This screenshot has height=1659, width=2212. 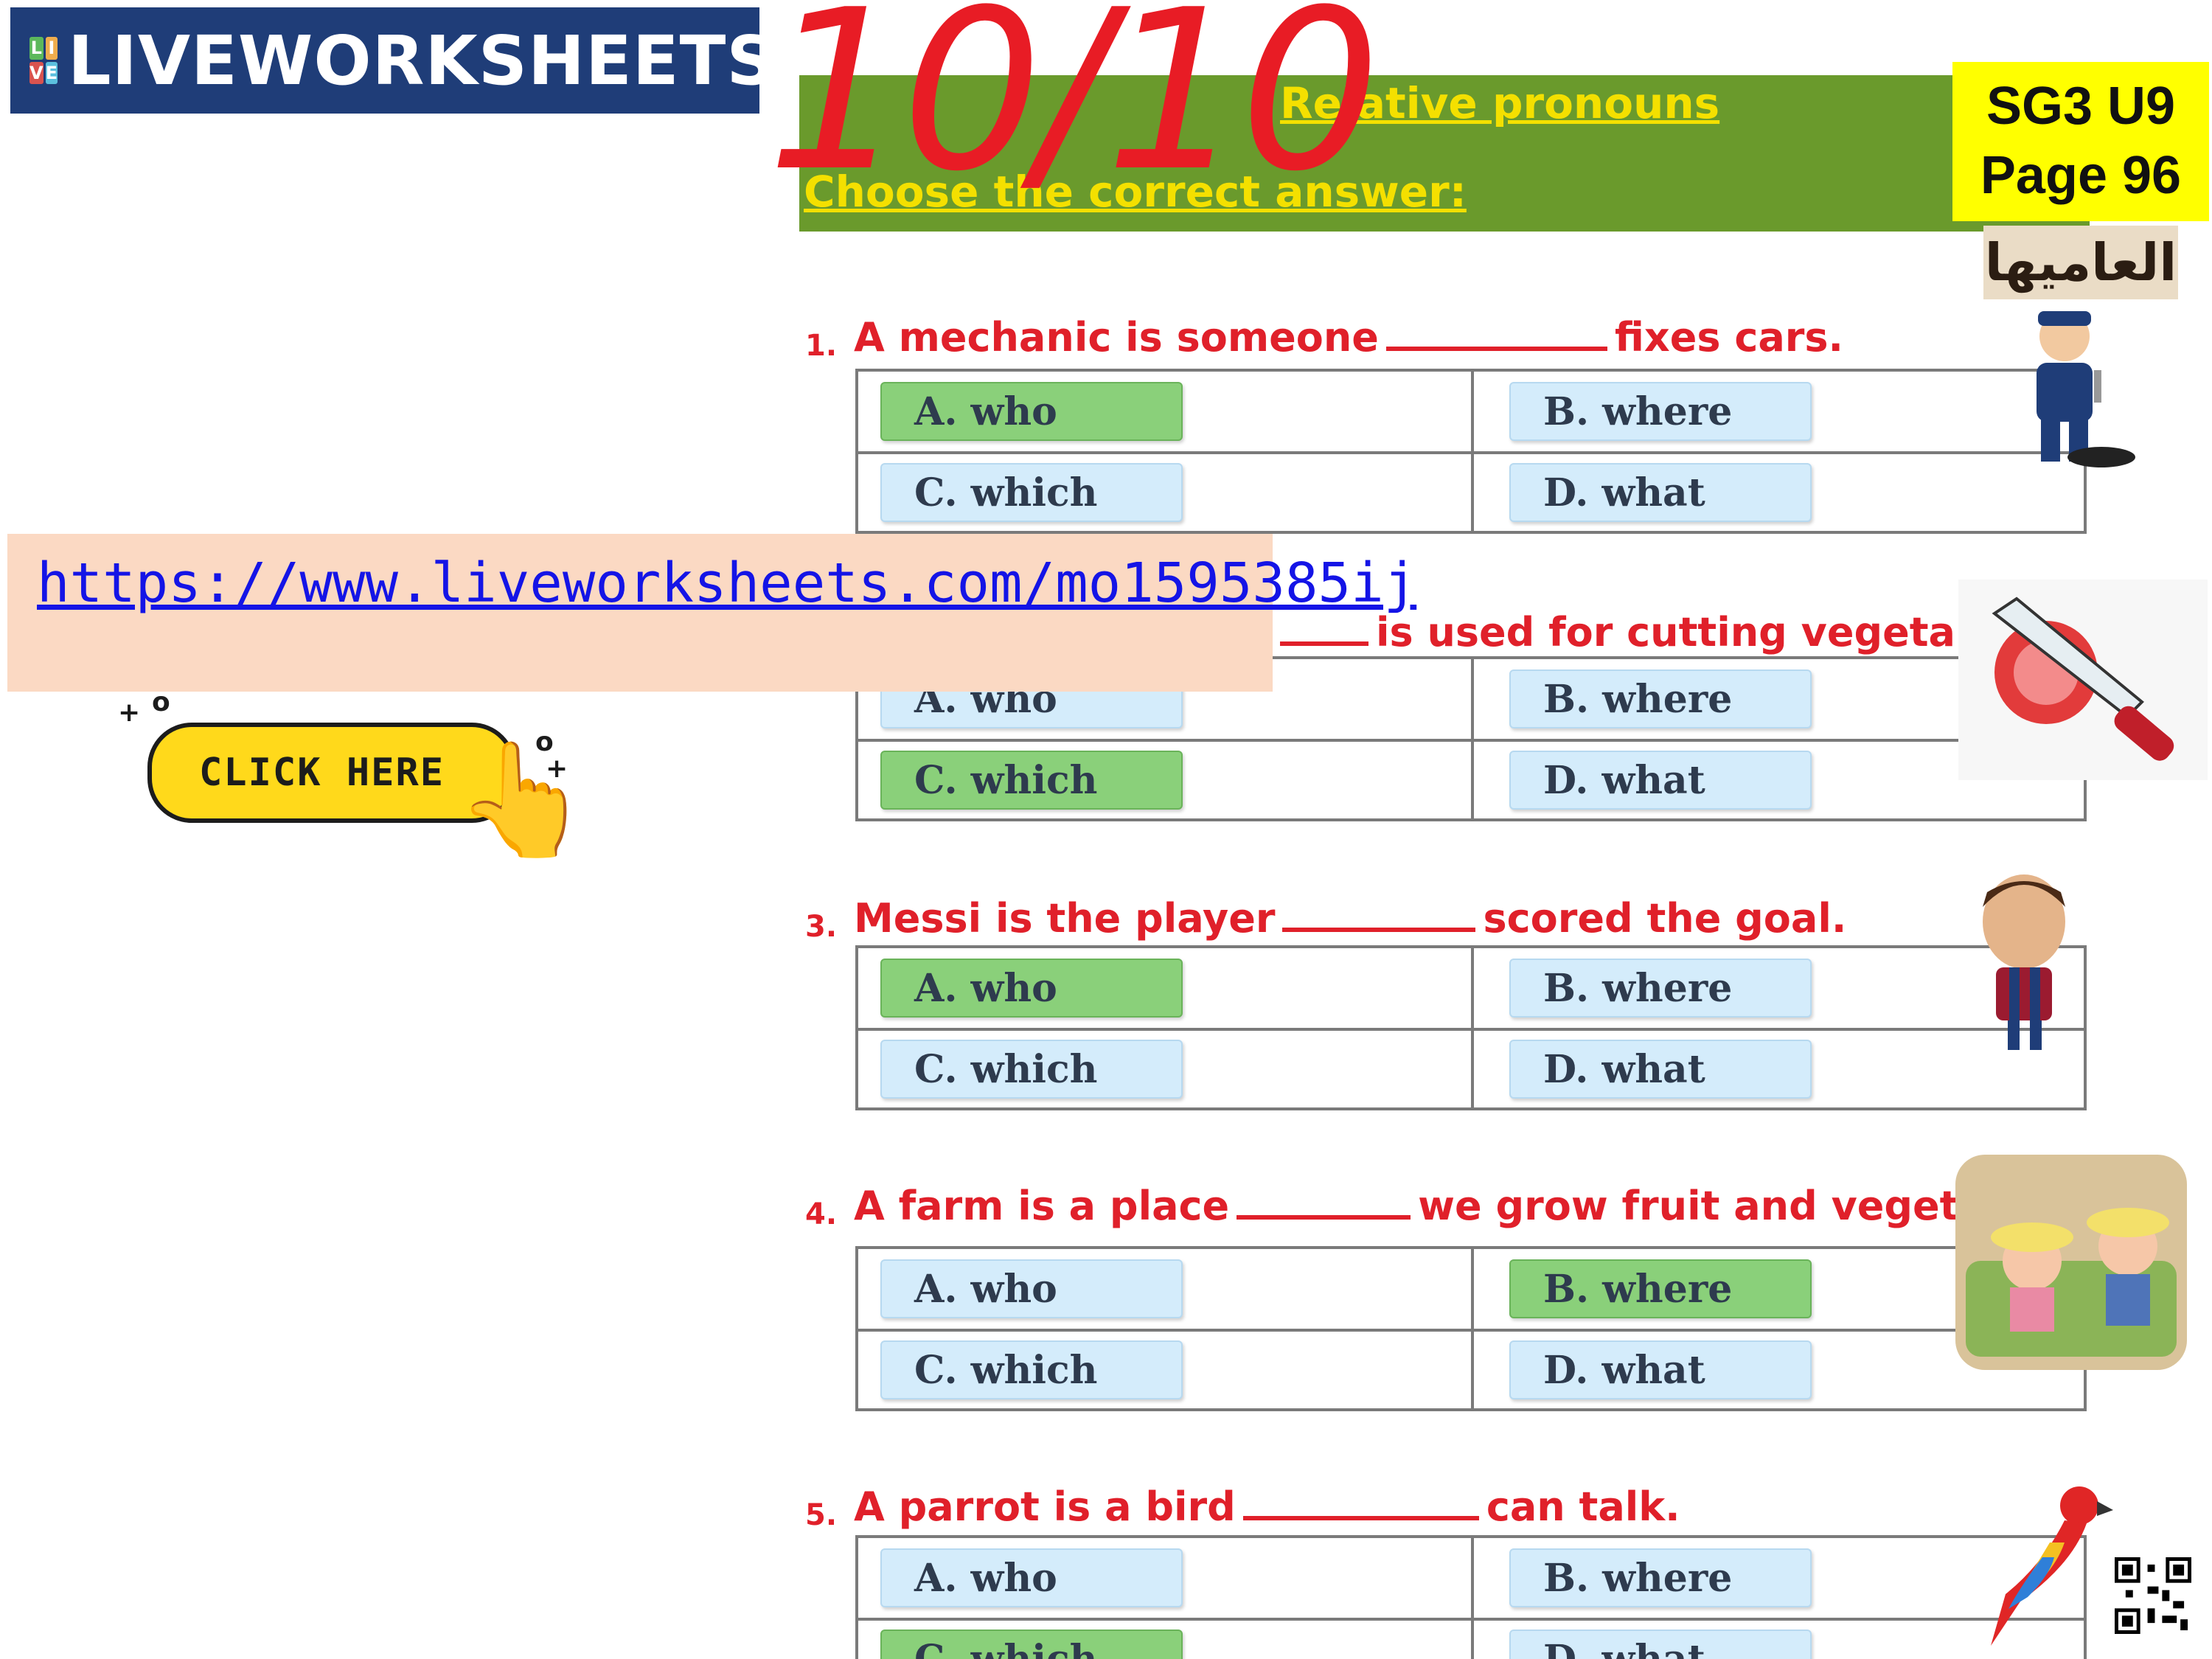 I want to click on unit-label: SG3 U9 Page 96, so click(x=2080, y=141).